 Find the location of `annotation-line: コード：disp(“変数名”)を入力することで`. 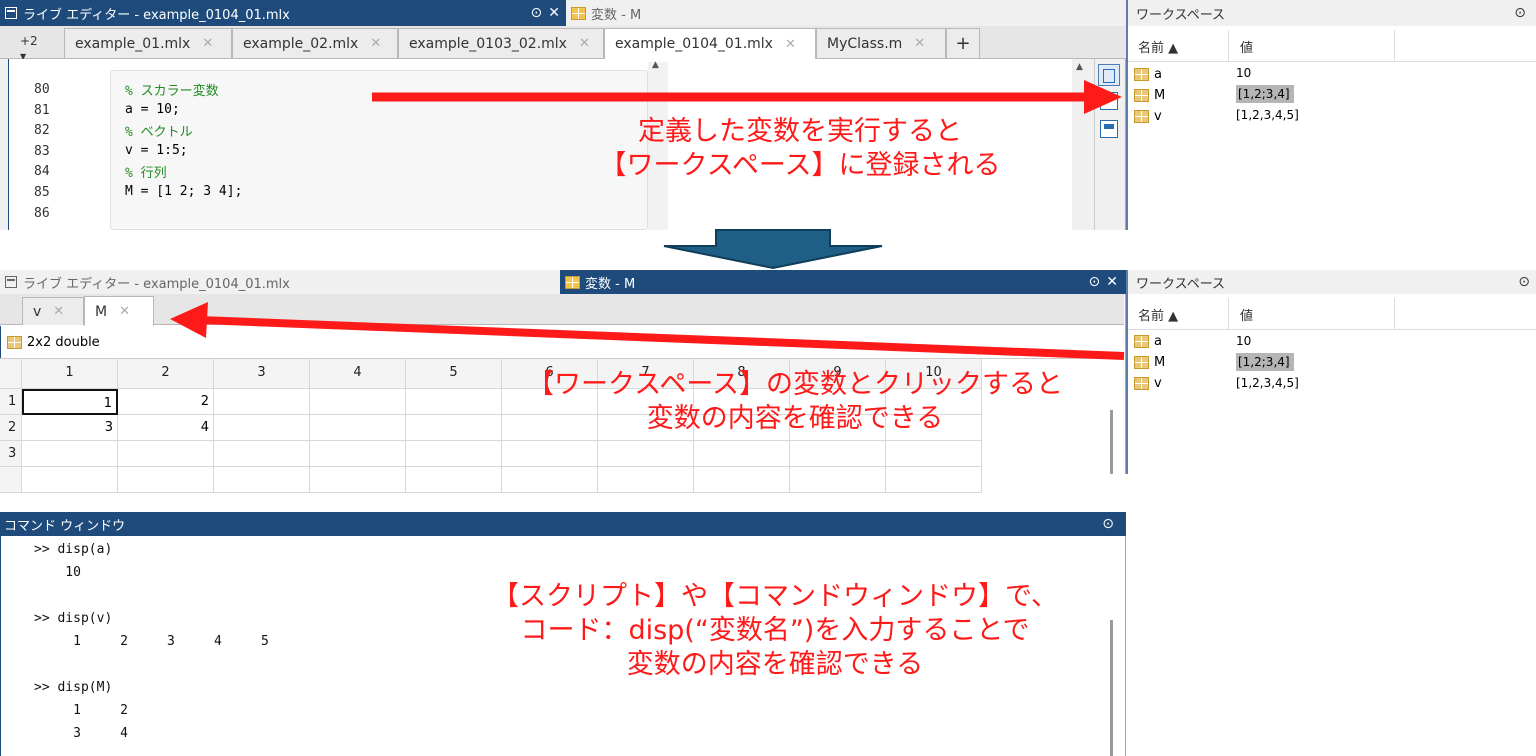

annotation-line: コード：disp(“変数名”)を入力することで is located at coordinates (775, 630).